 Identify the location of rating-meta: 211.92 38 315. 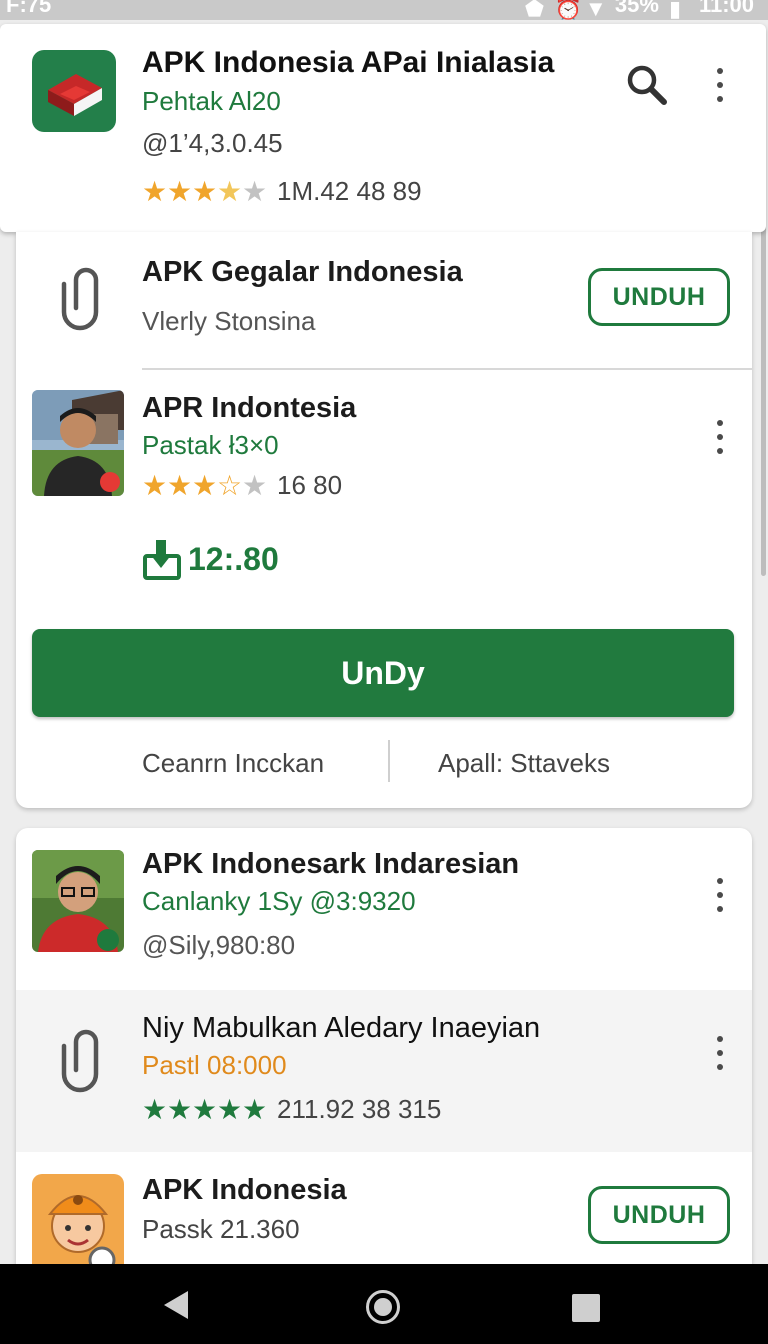
(359, 1109).